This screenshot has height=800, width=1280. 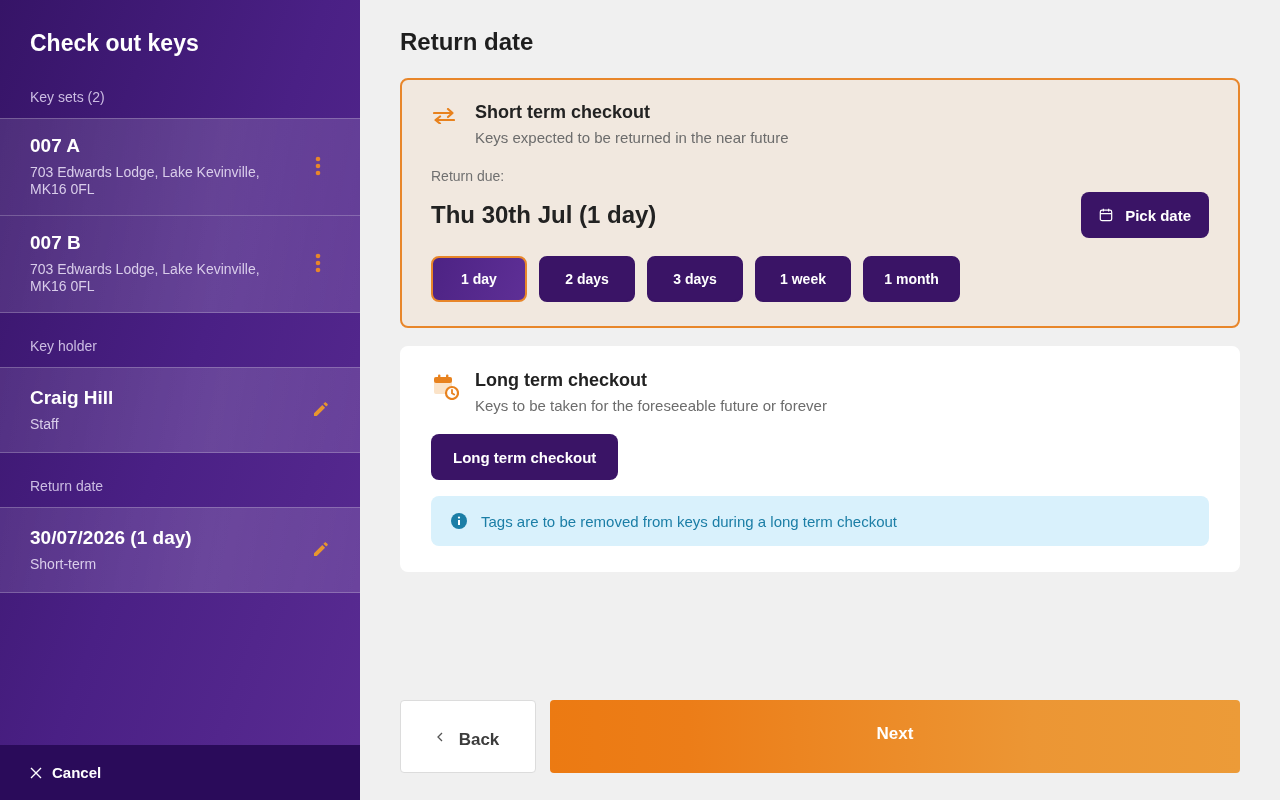 What do you see at coordinates (803, 279) in the screenshot?
I see `duration-button: 1 week` at bounding box center [803, 279].